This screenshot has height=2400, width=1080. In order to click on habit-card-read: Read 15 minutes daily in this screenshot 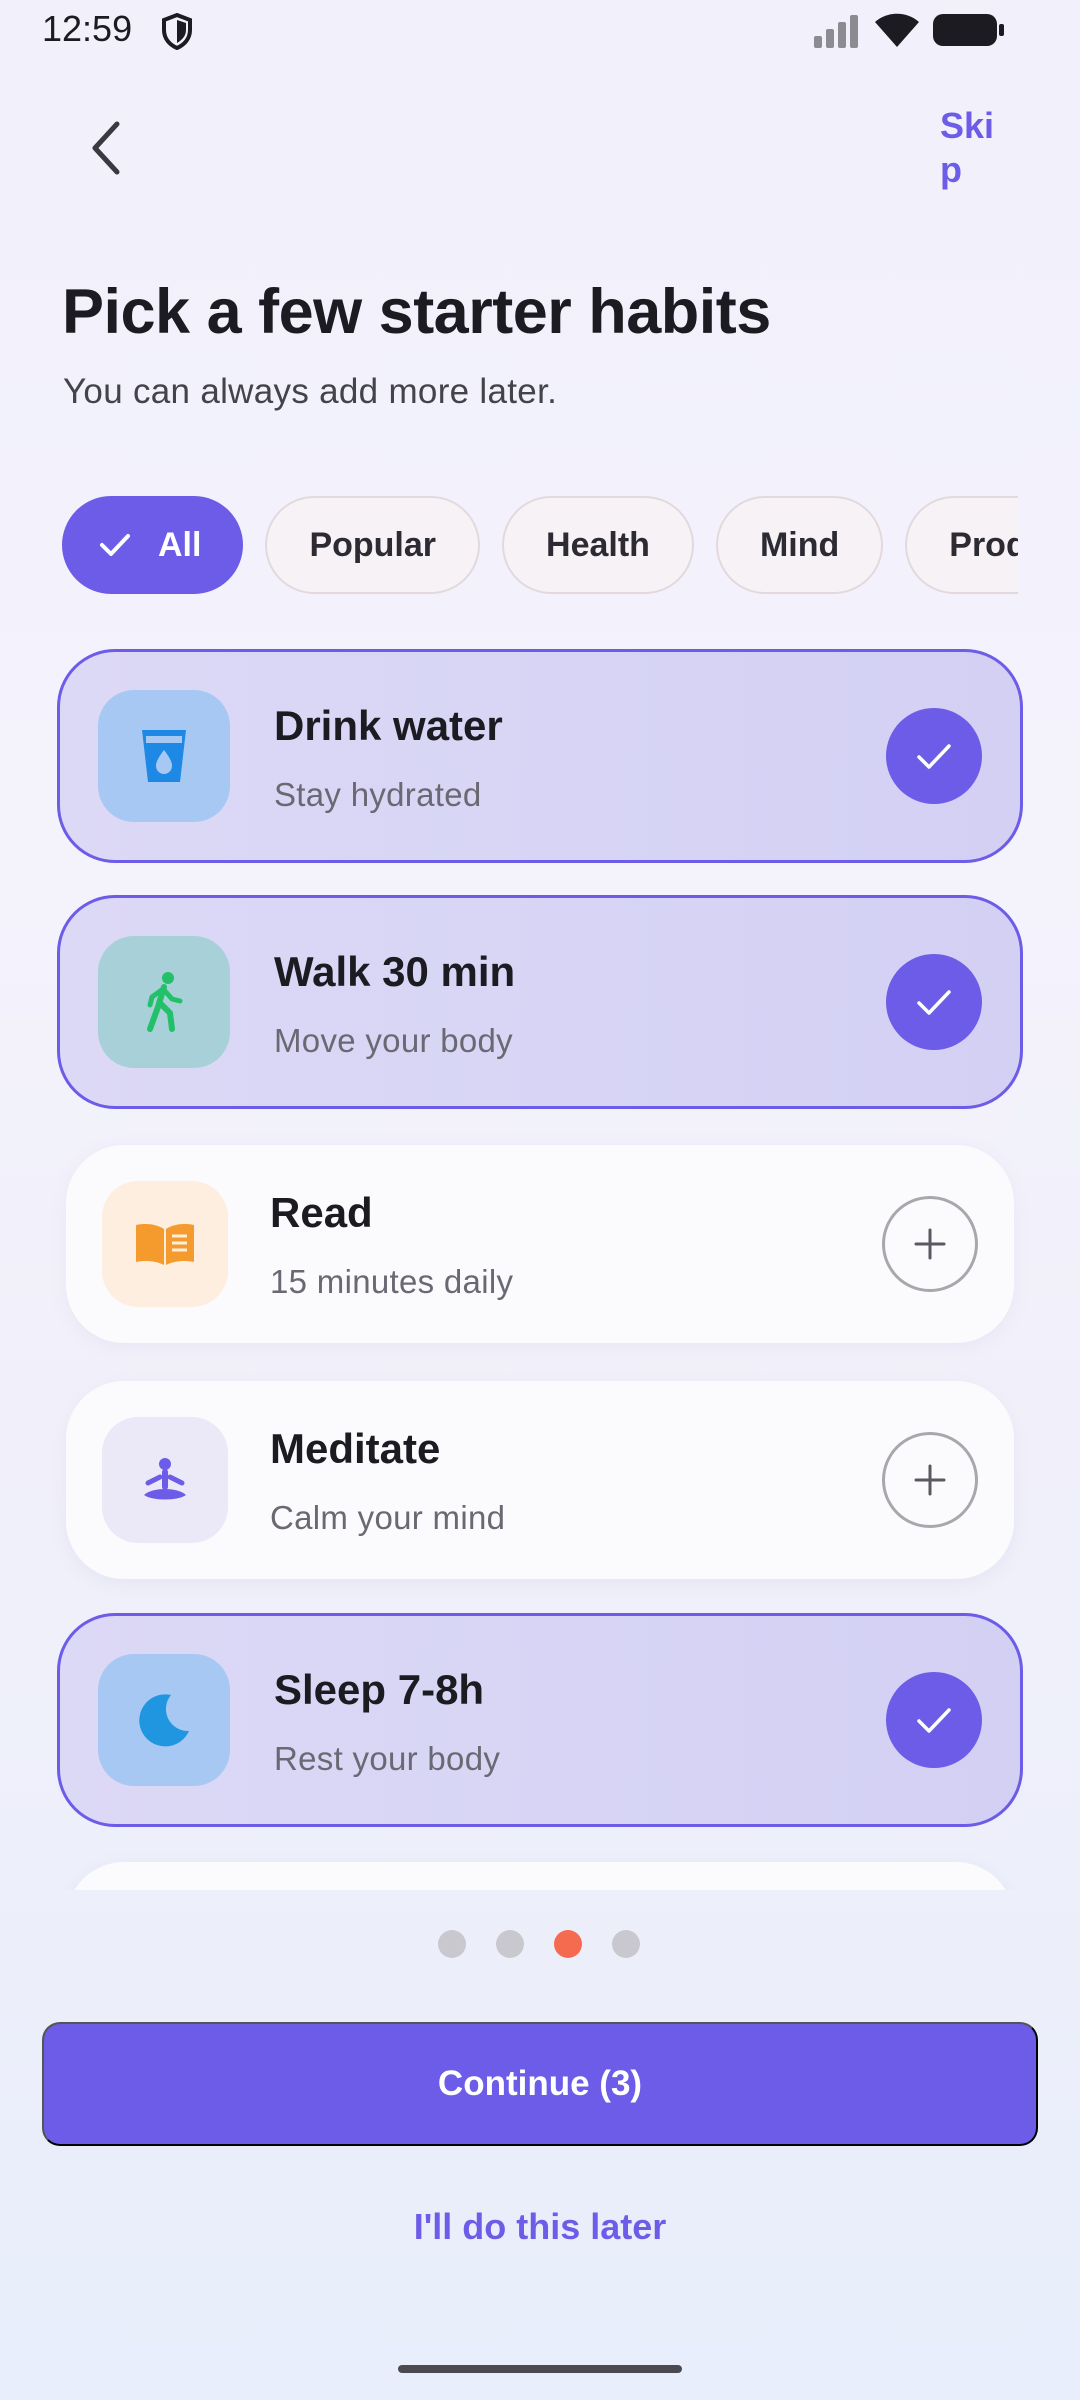, I will do `click(540, 1244)`.